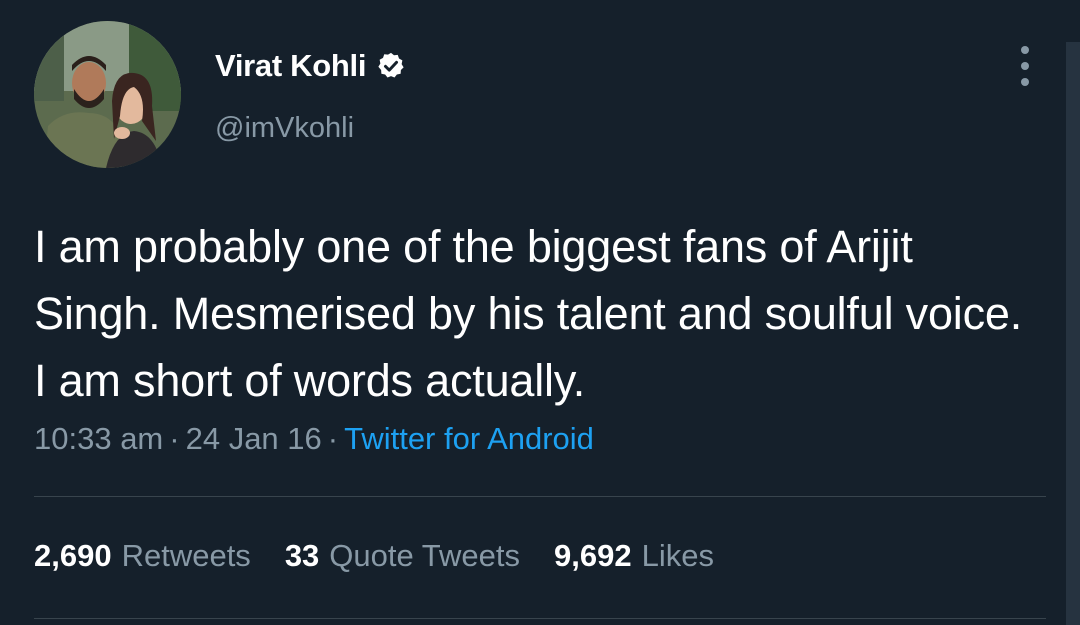  What do you see at coordinates (402, 556) in the screenshot?
I see `stat-quote-tweets: 33 Quote Tweets` at bounding box center [402, 556].